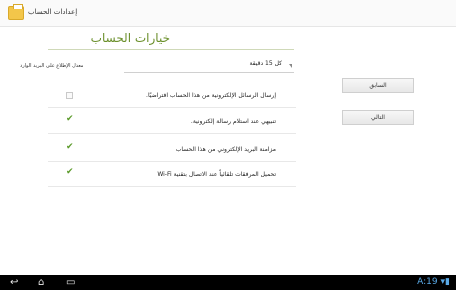  I want to click on home-icon: ⌂, so click(41, 282).